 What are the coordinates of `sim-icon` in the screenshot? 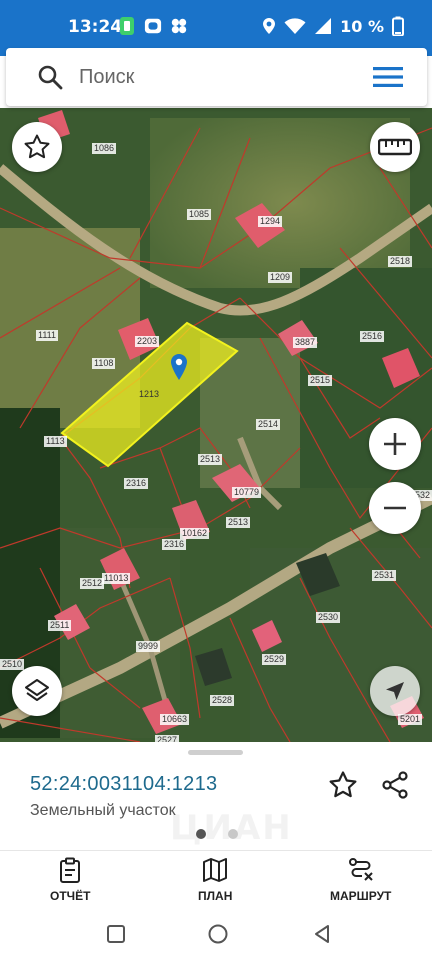 It's located at (127, 26).